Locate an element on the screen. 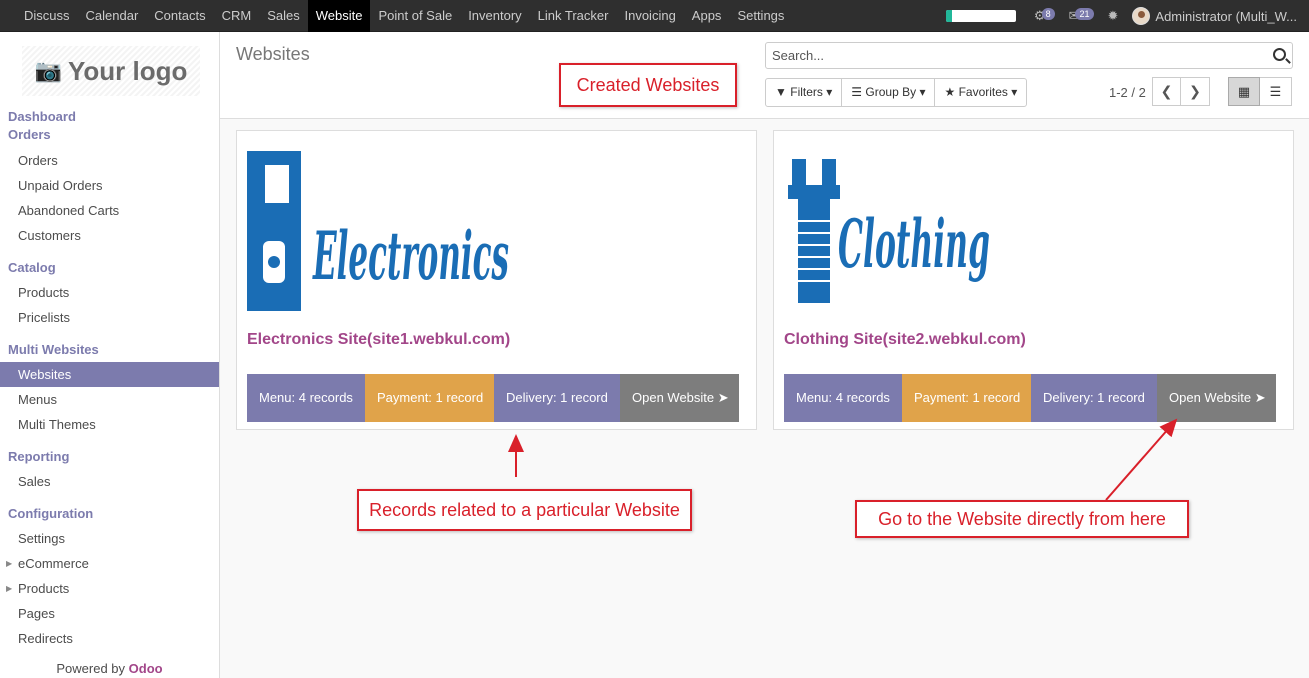  bug-icon: ✹ is located at coordinates (1113, 15).